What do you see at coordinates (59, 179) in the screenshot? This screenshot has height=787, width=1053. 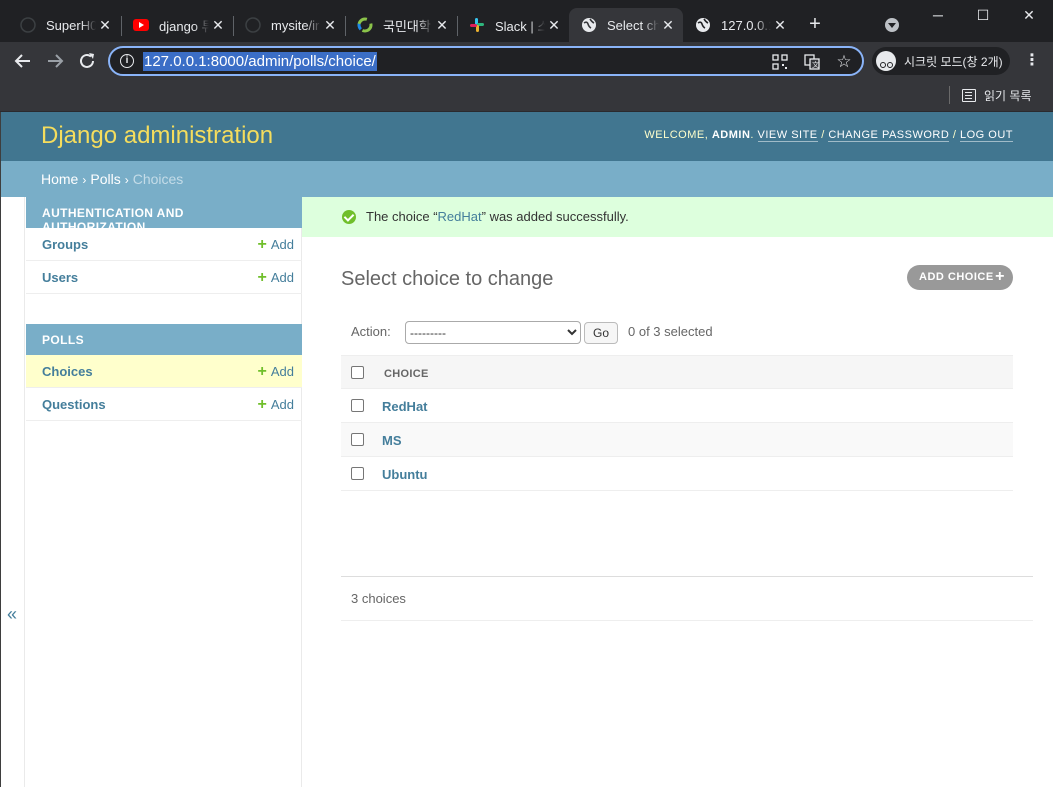 I see `breadcrumb-home: Home` at bounding box center [59, 179].